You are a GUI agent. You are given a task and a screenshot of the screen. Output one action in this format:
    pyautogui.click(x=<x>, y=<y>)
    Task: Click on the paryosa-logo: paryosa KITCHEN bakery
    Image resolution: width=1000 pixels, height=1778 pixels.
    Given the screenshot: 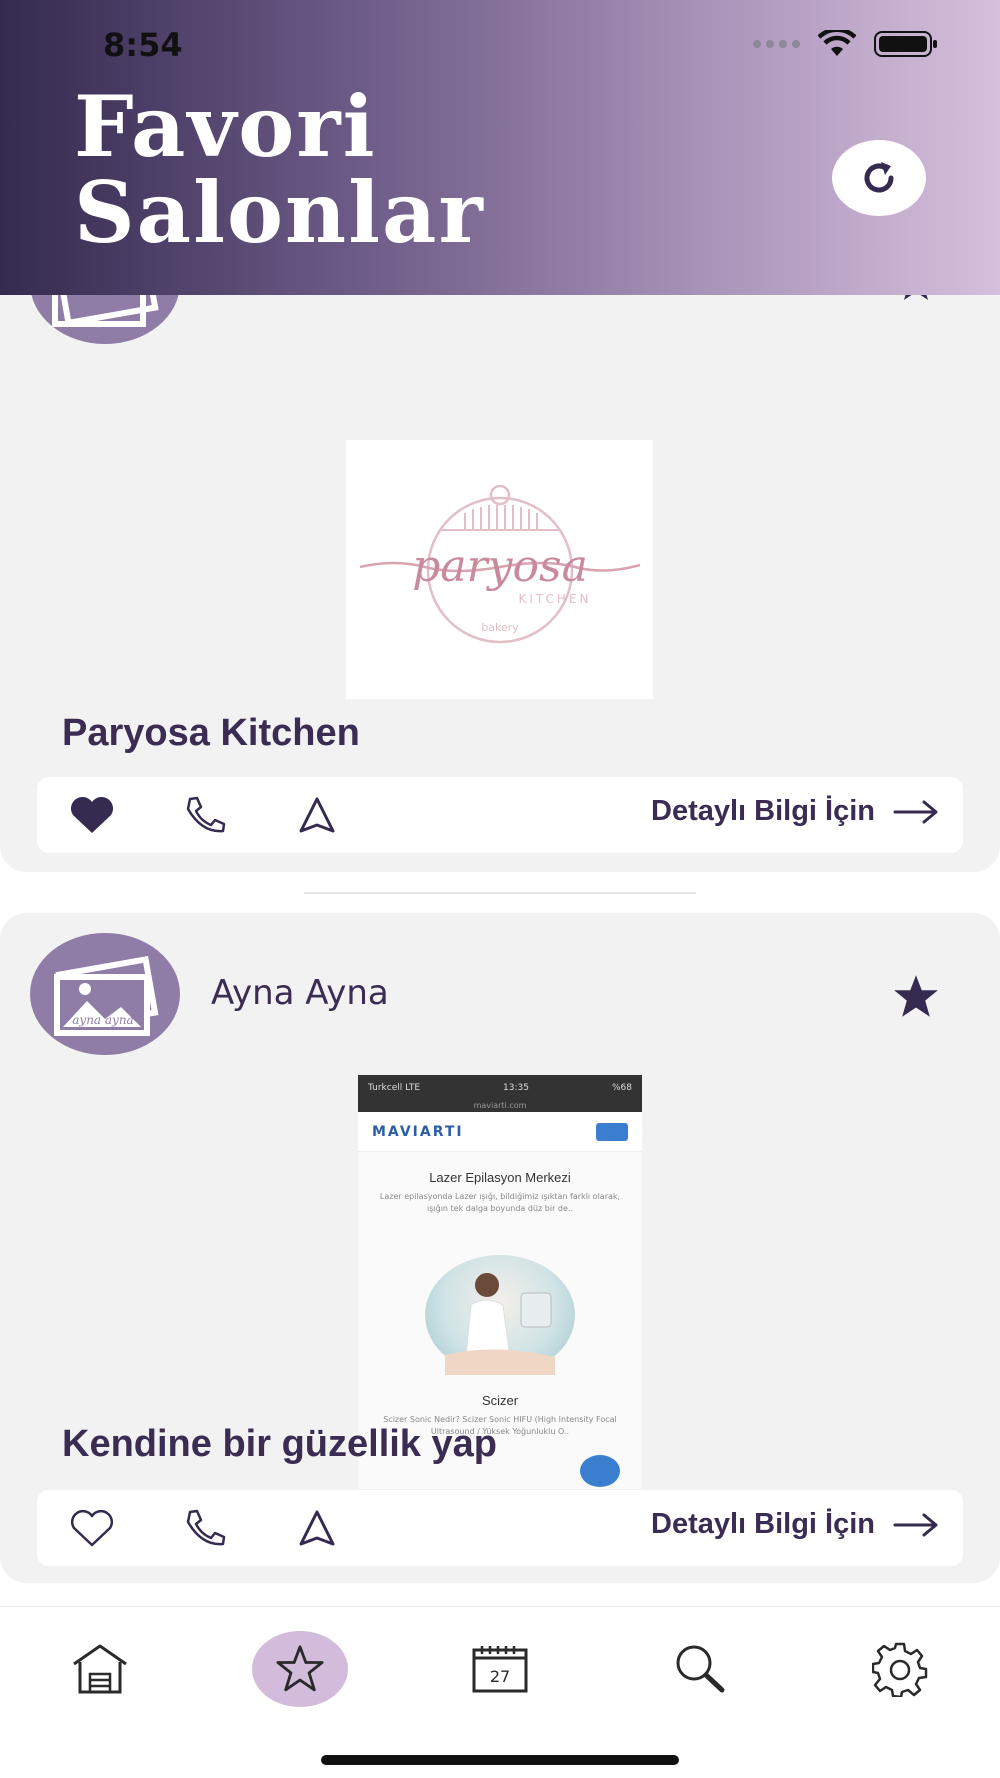 What is the action you would take?
    pyautogui.click(x=499, y=563)
    